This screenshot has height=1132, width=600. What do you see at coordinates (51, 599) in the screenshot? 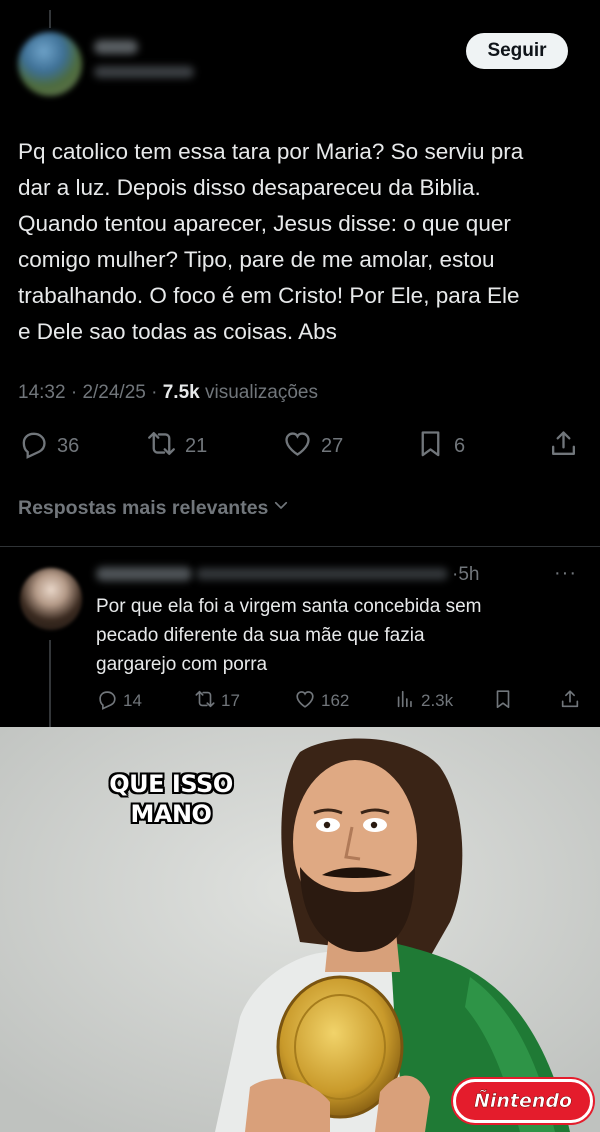
I see `reply-author-avatar` at bounding box center [51, 599].